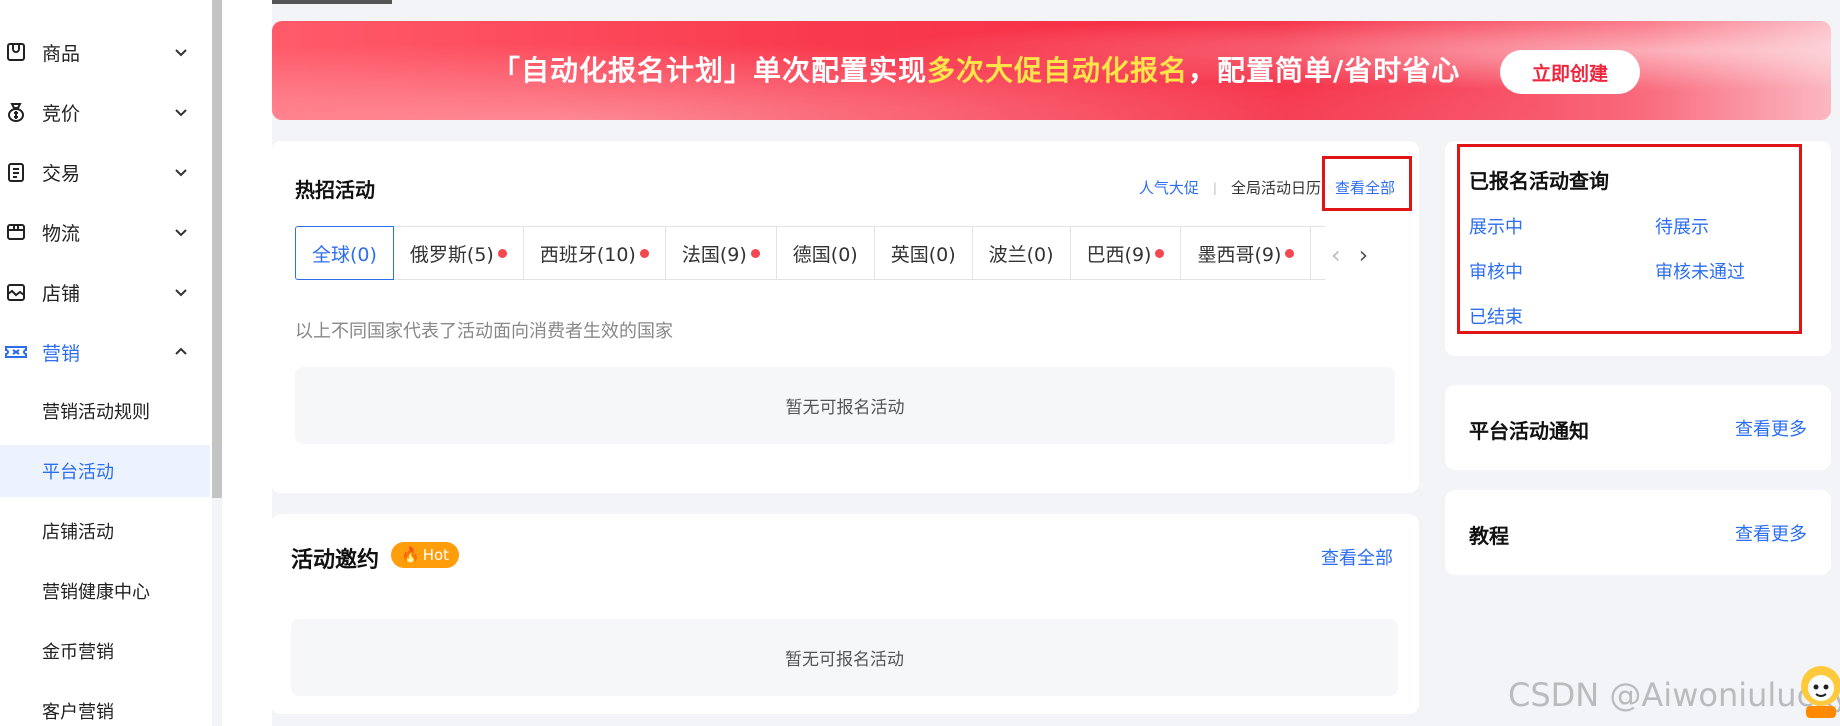  Describe the element at coordinates (1496, 226) in the screenshot. I see `status-link-showing: 展示中` at that location.